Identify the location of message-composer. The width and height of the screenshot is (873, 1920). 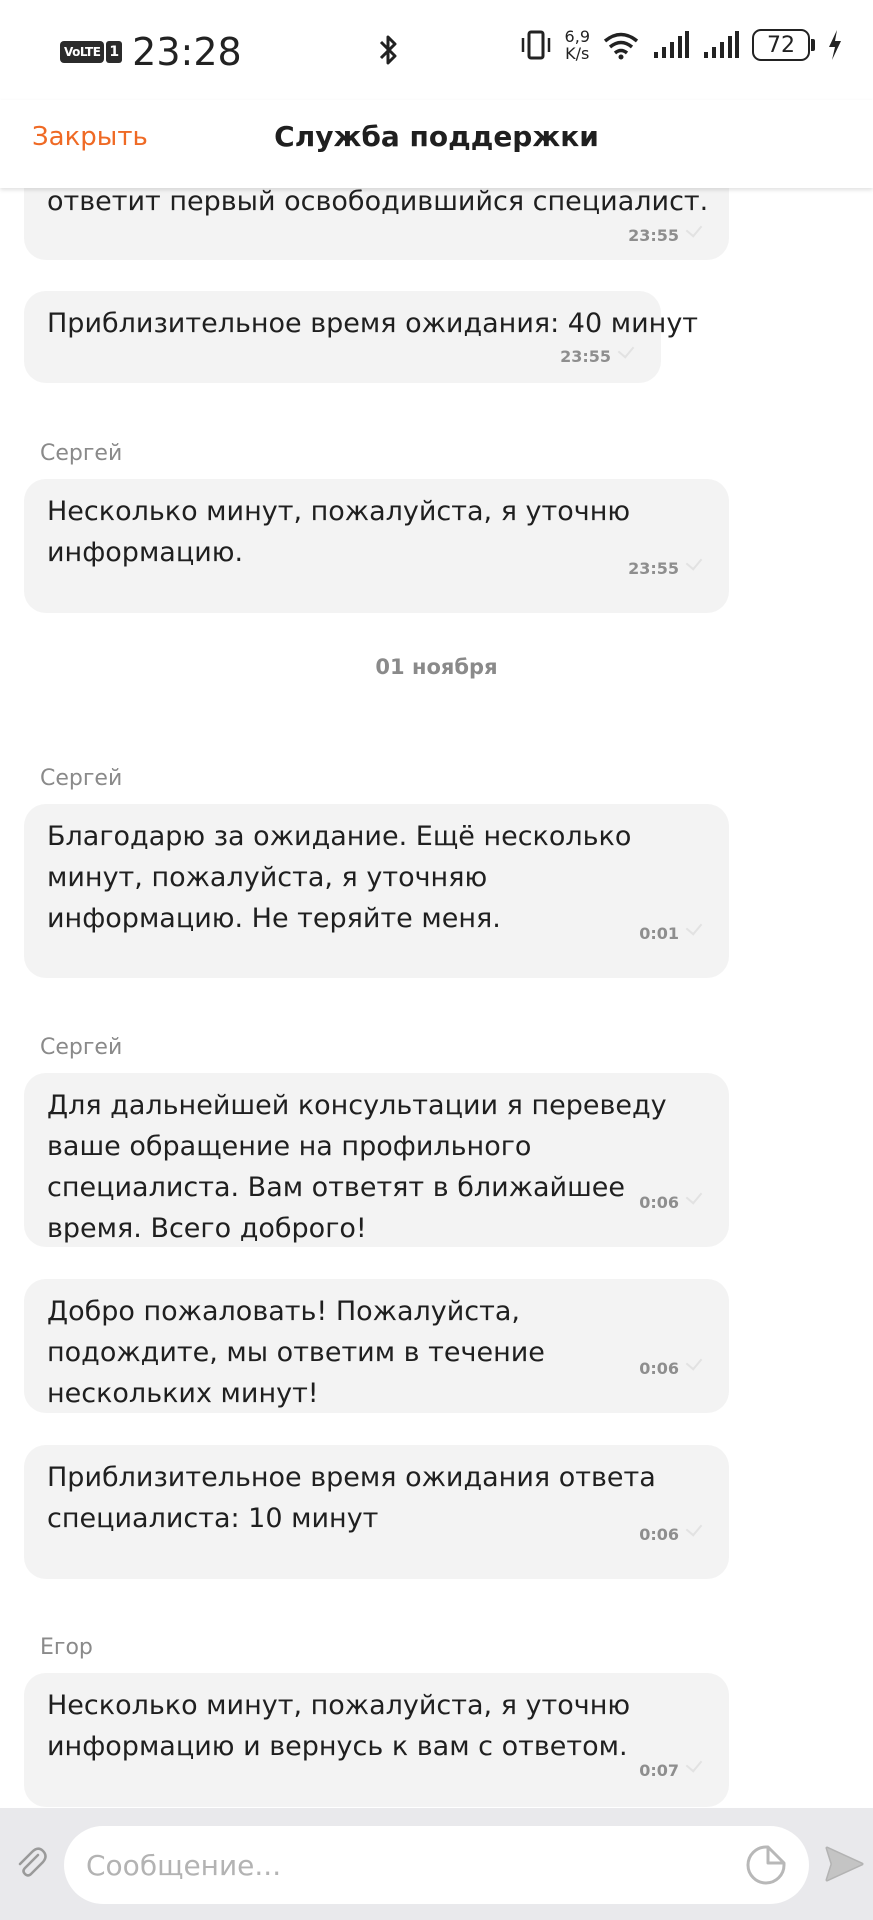
(436, 1864).